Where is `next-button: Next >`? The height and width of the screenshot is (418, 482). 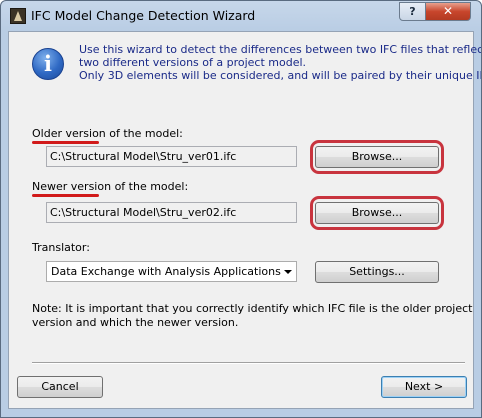 next-button: Next > is located at coordinates (424, 387).